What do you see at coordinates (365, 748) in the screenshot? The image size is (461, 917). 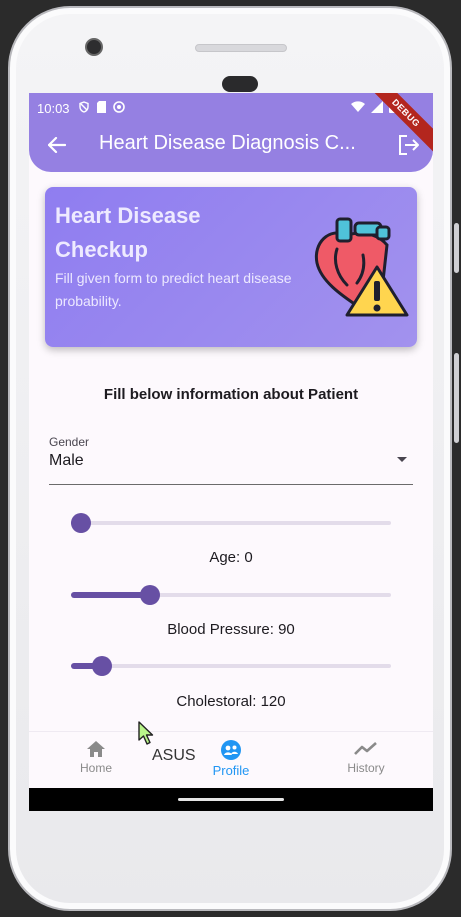 I see `history-icon` at bounding box center [365, 748].